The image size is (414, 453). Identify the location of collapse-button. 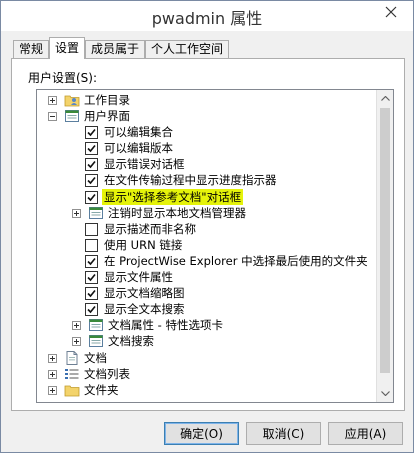
(52, 117).